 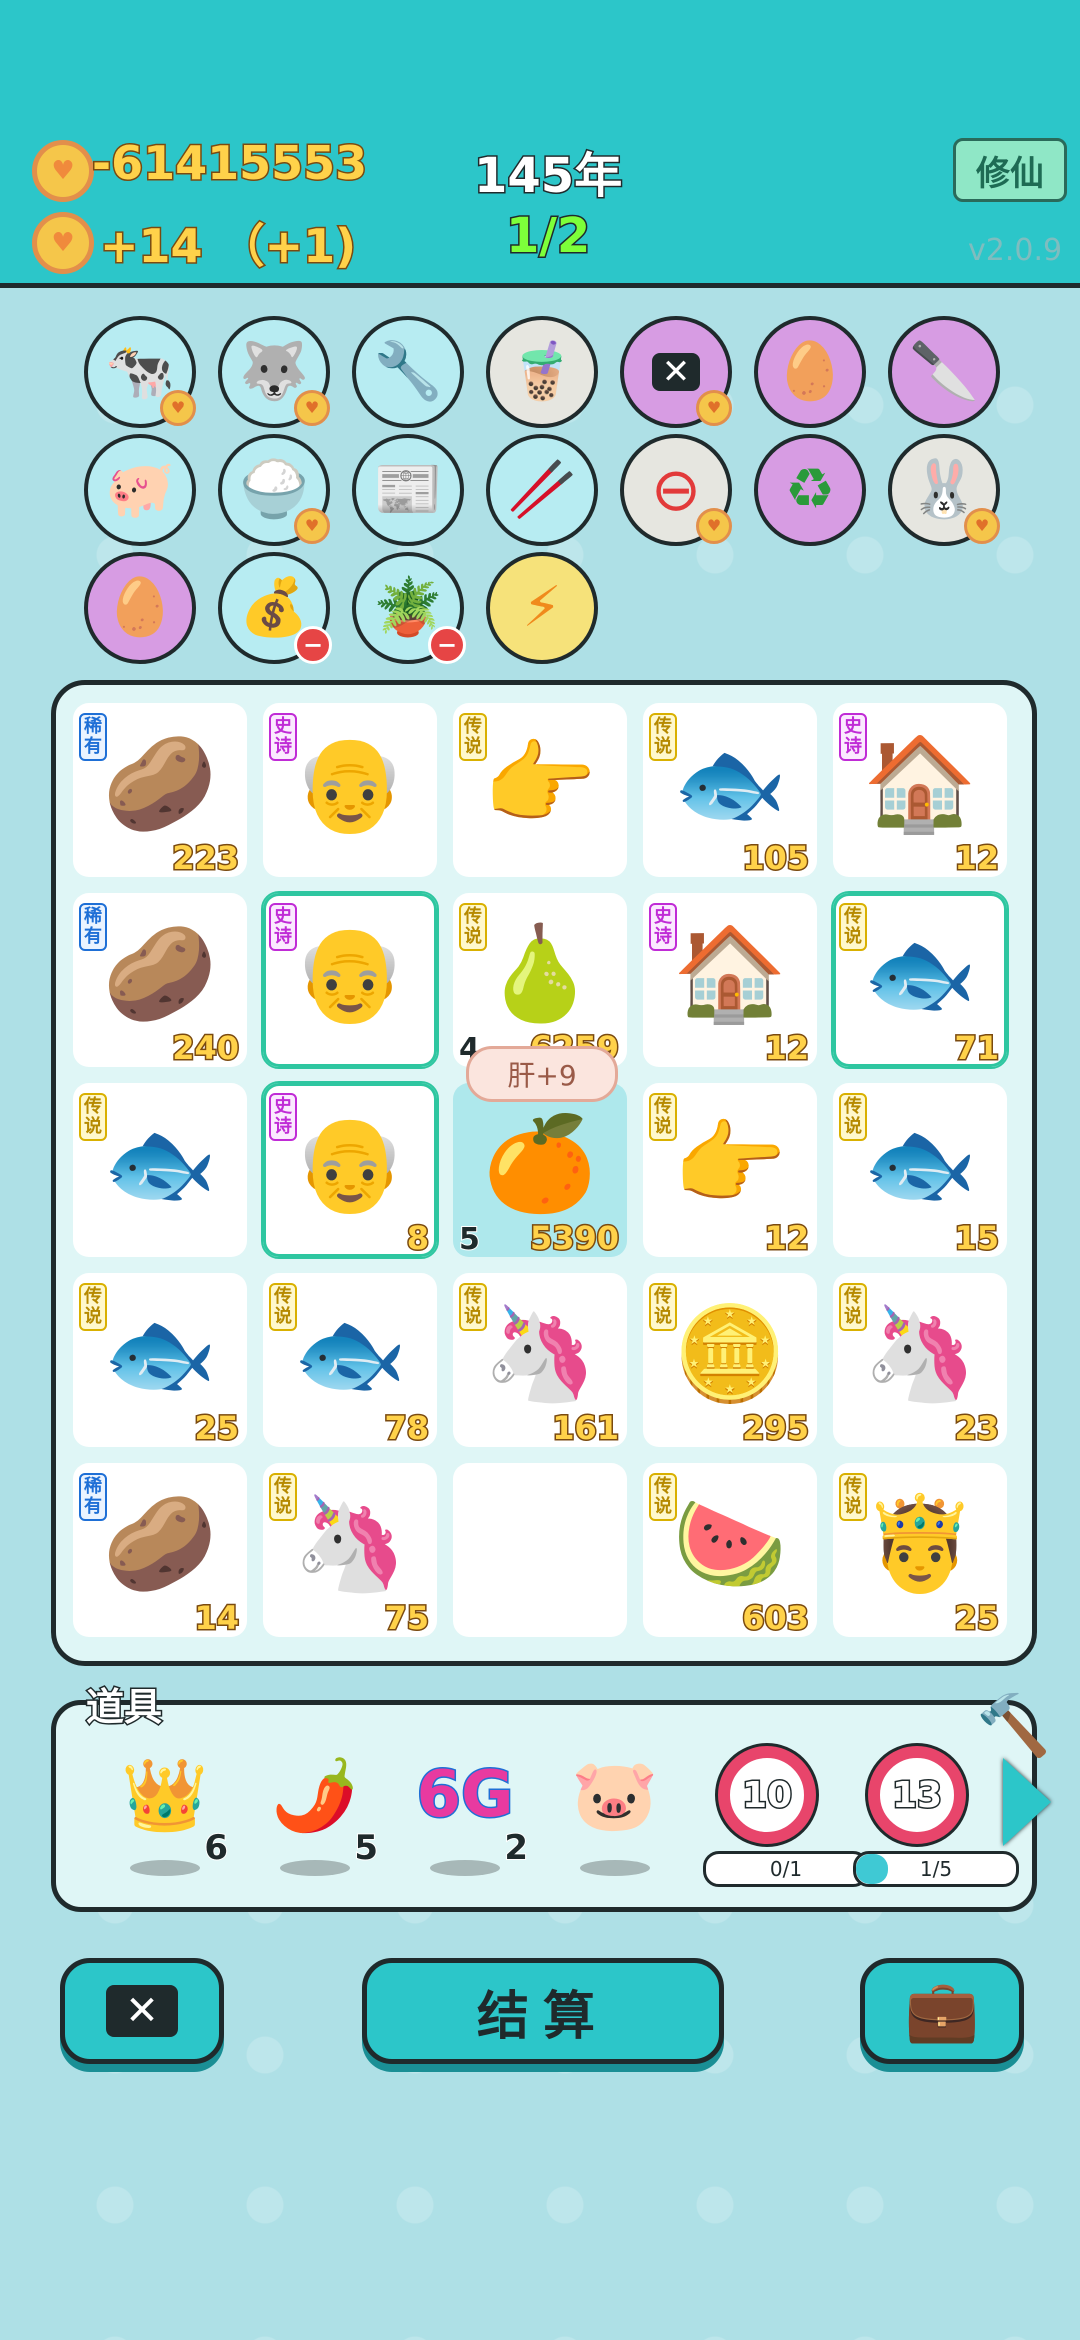 What do you see at coordinates (547, 236) in the screenshot?
I see `stage-progress: 1/2` at bounding box center [547, 236].